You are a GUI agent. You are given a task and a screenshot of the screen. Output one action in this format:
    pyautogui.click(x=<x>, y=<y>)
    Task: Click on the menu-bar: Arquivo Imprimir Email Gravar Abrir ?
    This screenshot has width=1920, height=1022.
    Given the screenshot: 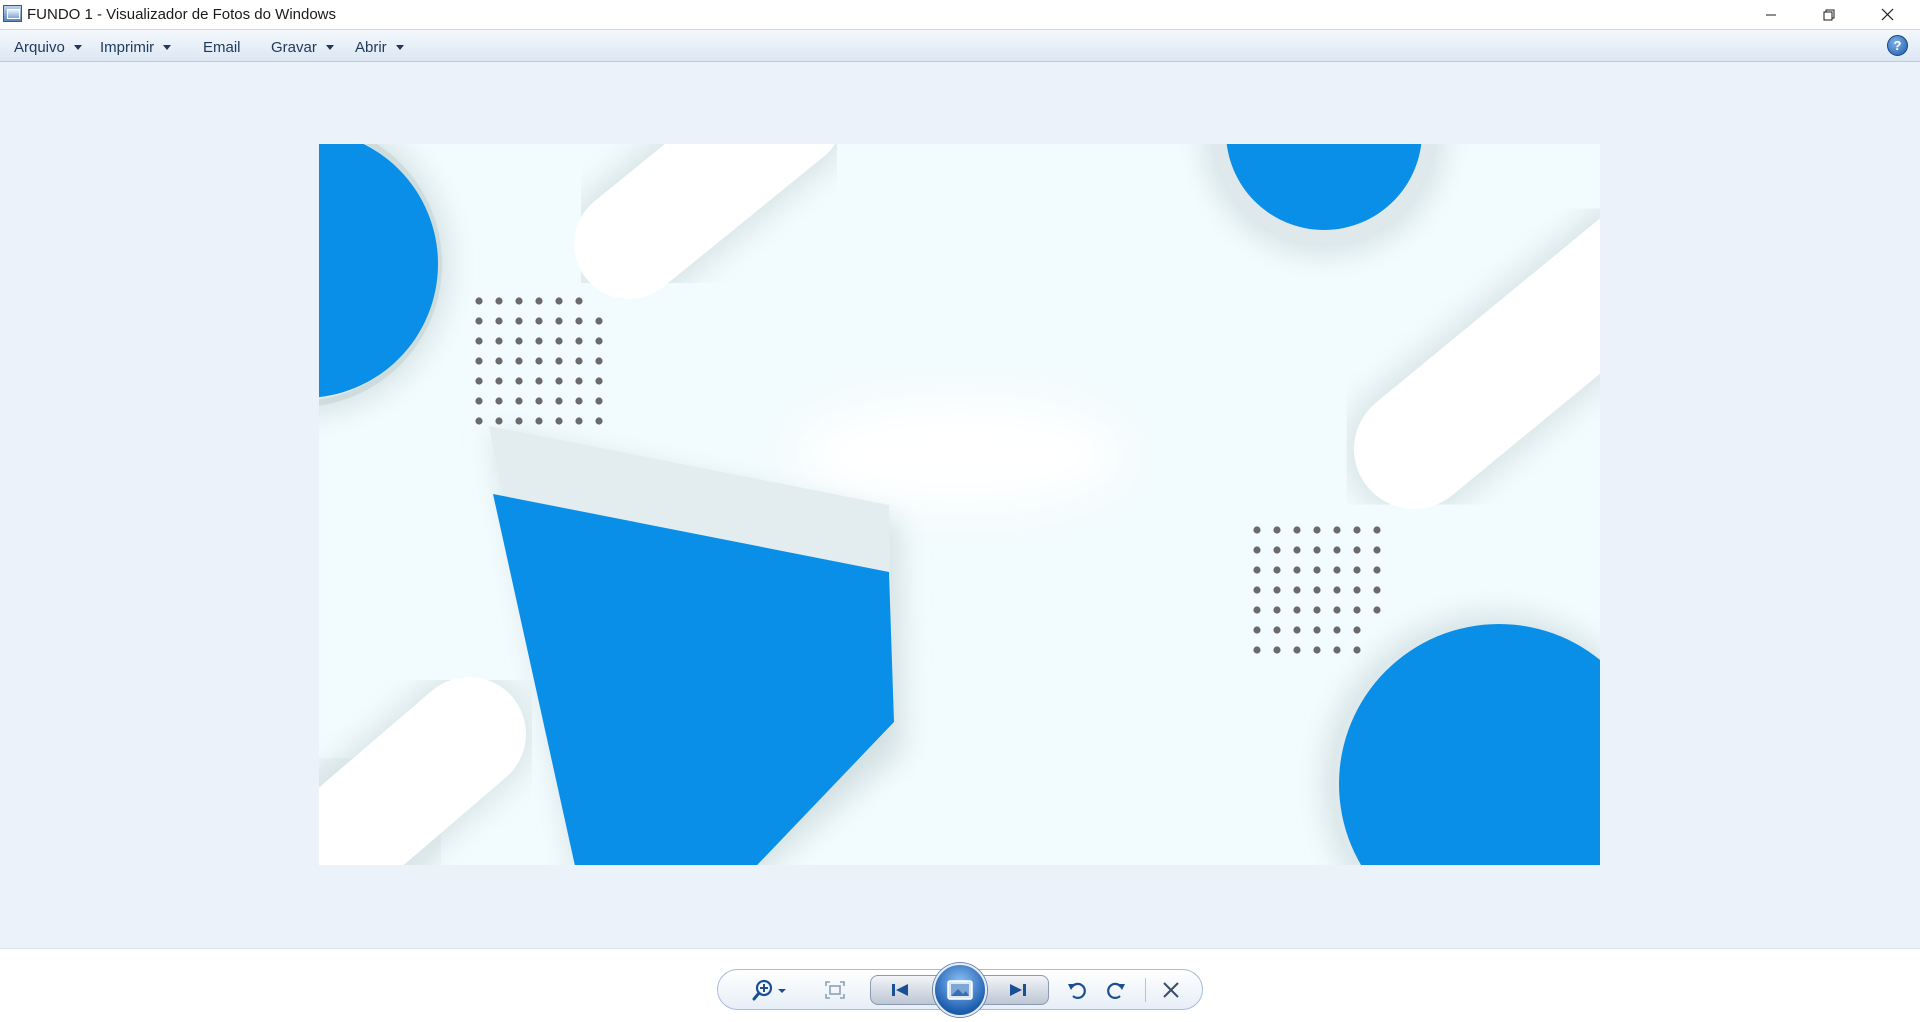 What is the action you would take?
    pyautogui.click(x=960, y=45)
    